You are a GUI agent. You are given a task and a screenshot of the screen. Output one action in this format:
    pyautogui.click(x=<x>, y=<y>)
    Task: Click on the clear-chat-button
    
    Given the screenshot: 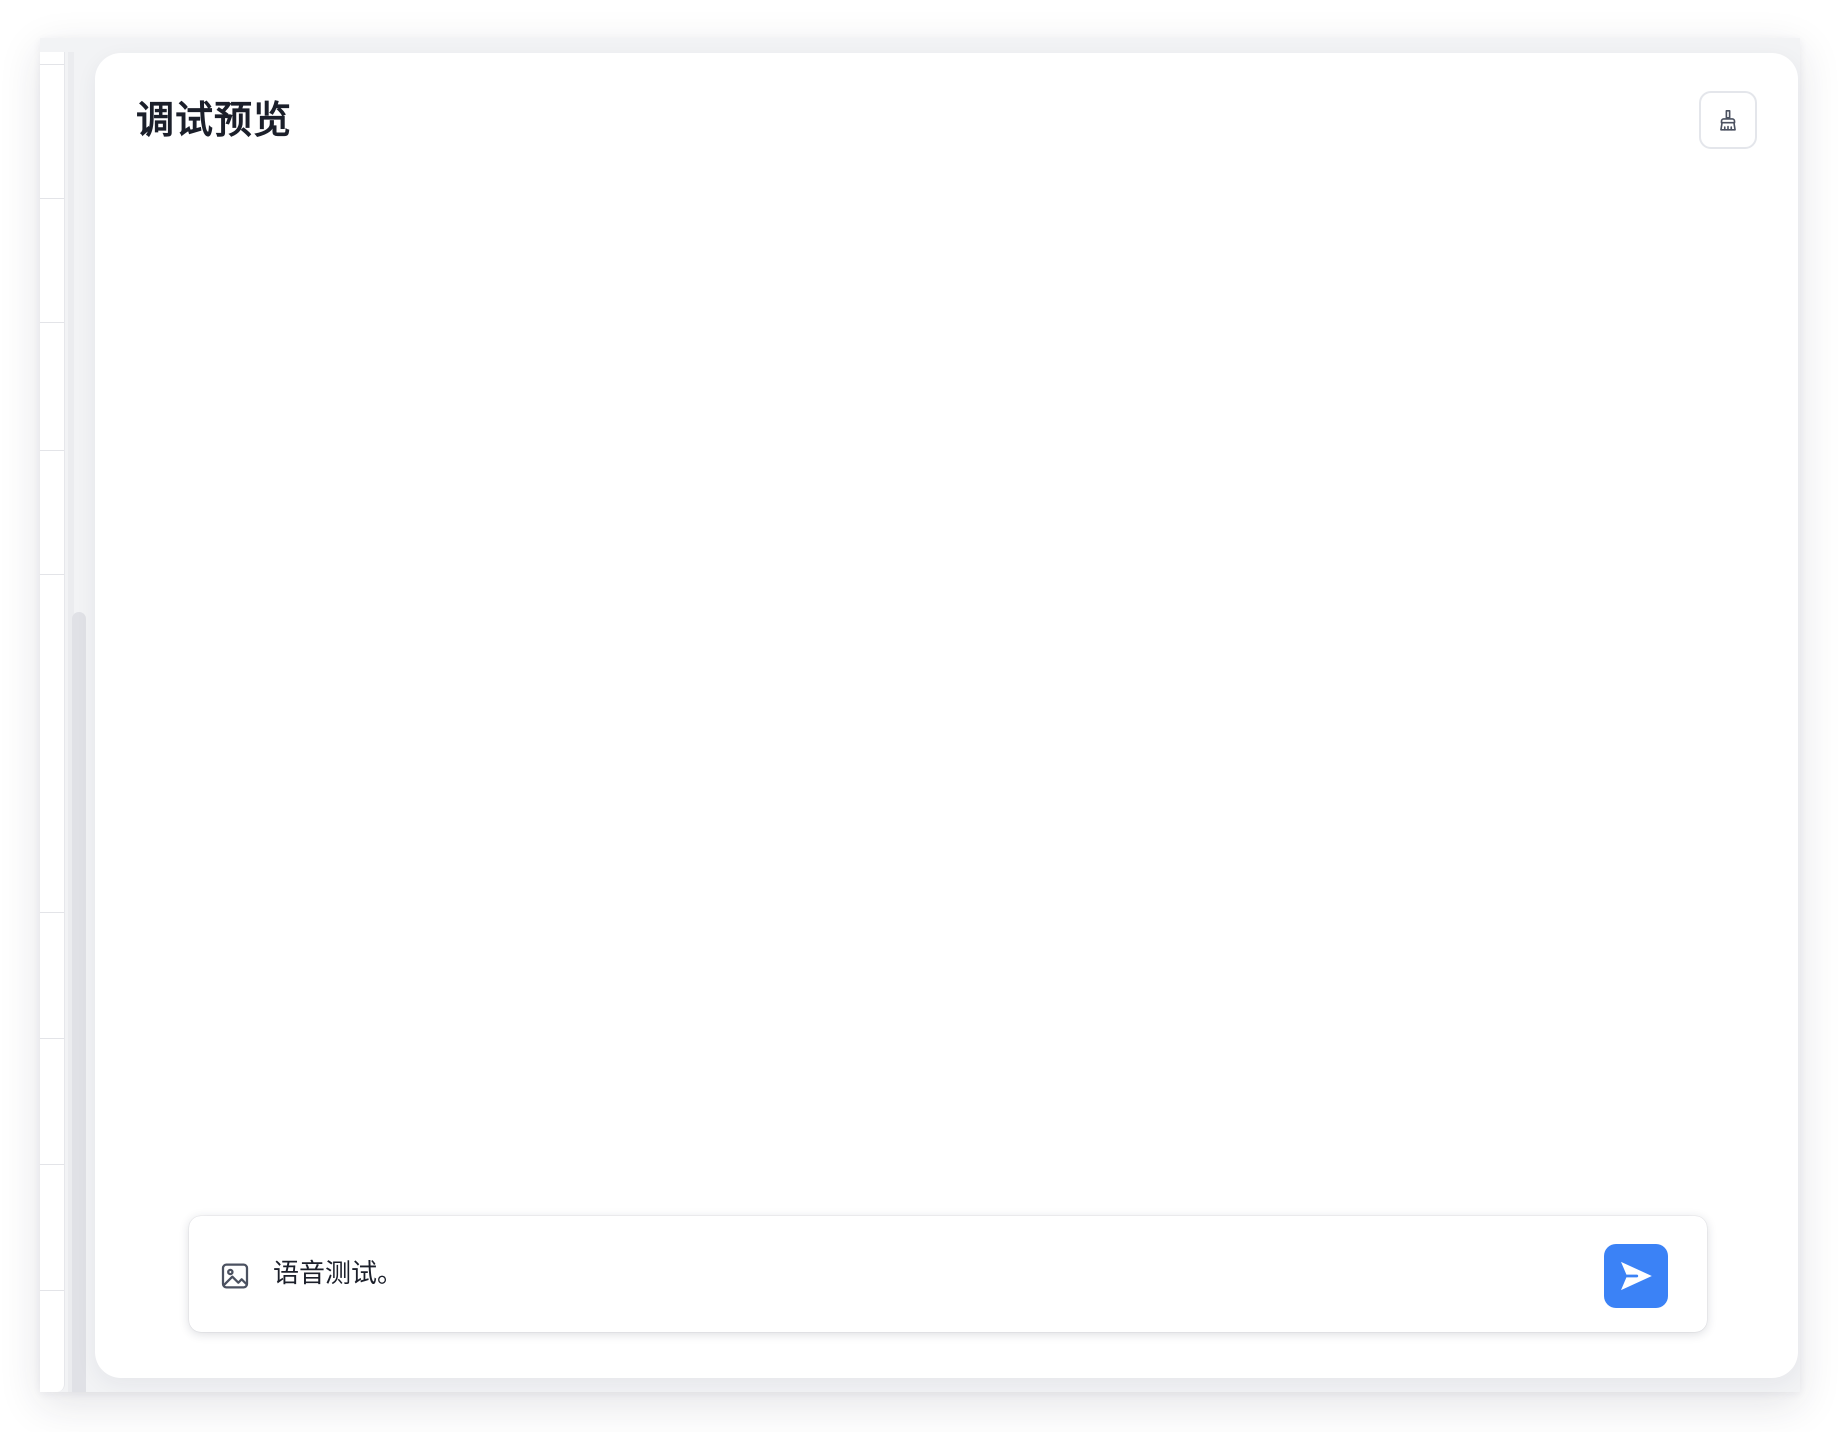 What is the action you would take?
    pyautogui.click(x=1728, y=120)
    